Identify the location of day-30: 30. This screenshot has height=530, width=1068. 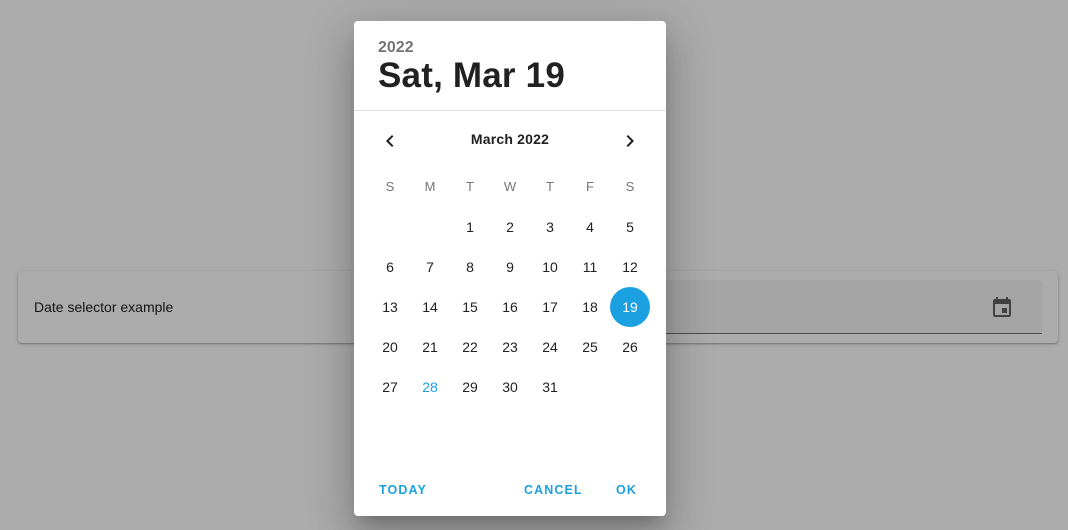
(510, 387).